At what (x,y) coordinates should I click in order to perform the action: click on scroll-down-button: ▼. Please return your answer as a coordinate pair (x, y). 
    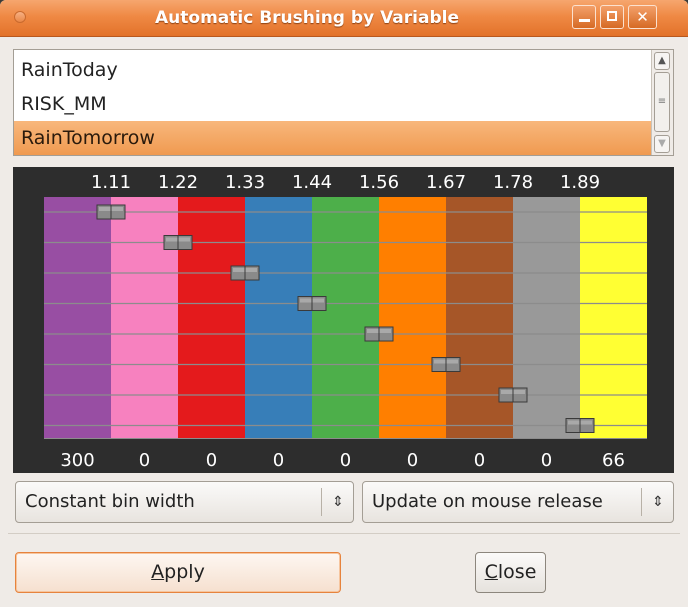
    Looking at the image, I should click on (662, 144).